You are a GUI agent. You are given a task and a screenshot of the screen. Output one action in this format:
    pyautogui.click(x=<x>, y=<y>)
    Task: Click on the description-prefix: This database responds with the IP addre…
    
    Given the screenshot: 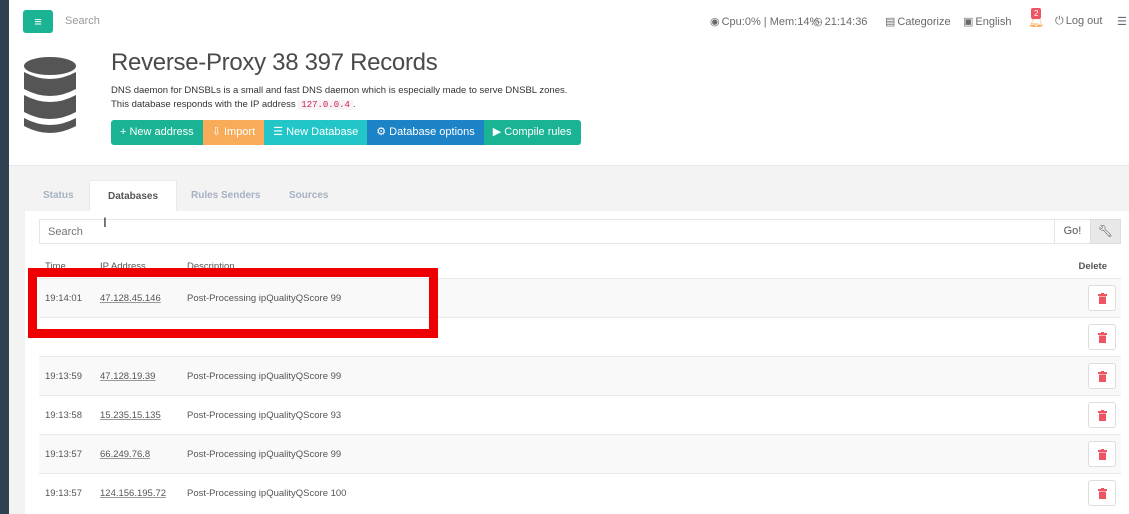 What is the action you would take?
    pyautogui.click(x=203, y=104)
    